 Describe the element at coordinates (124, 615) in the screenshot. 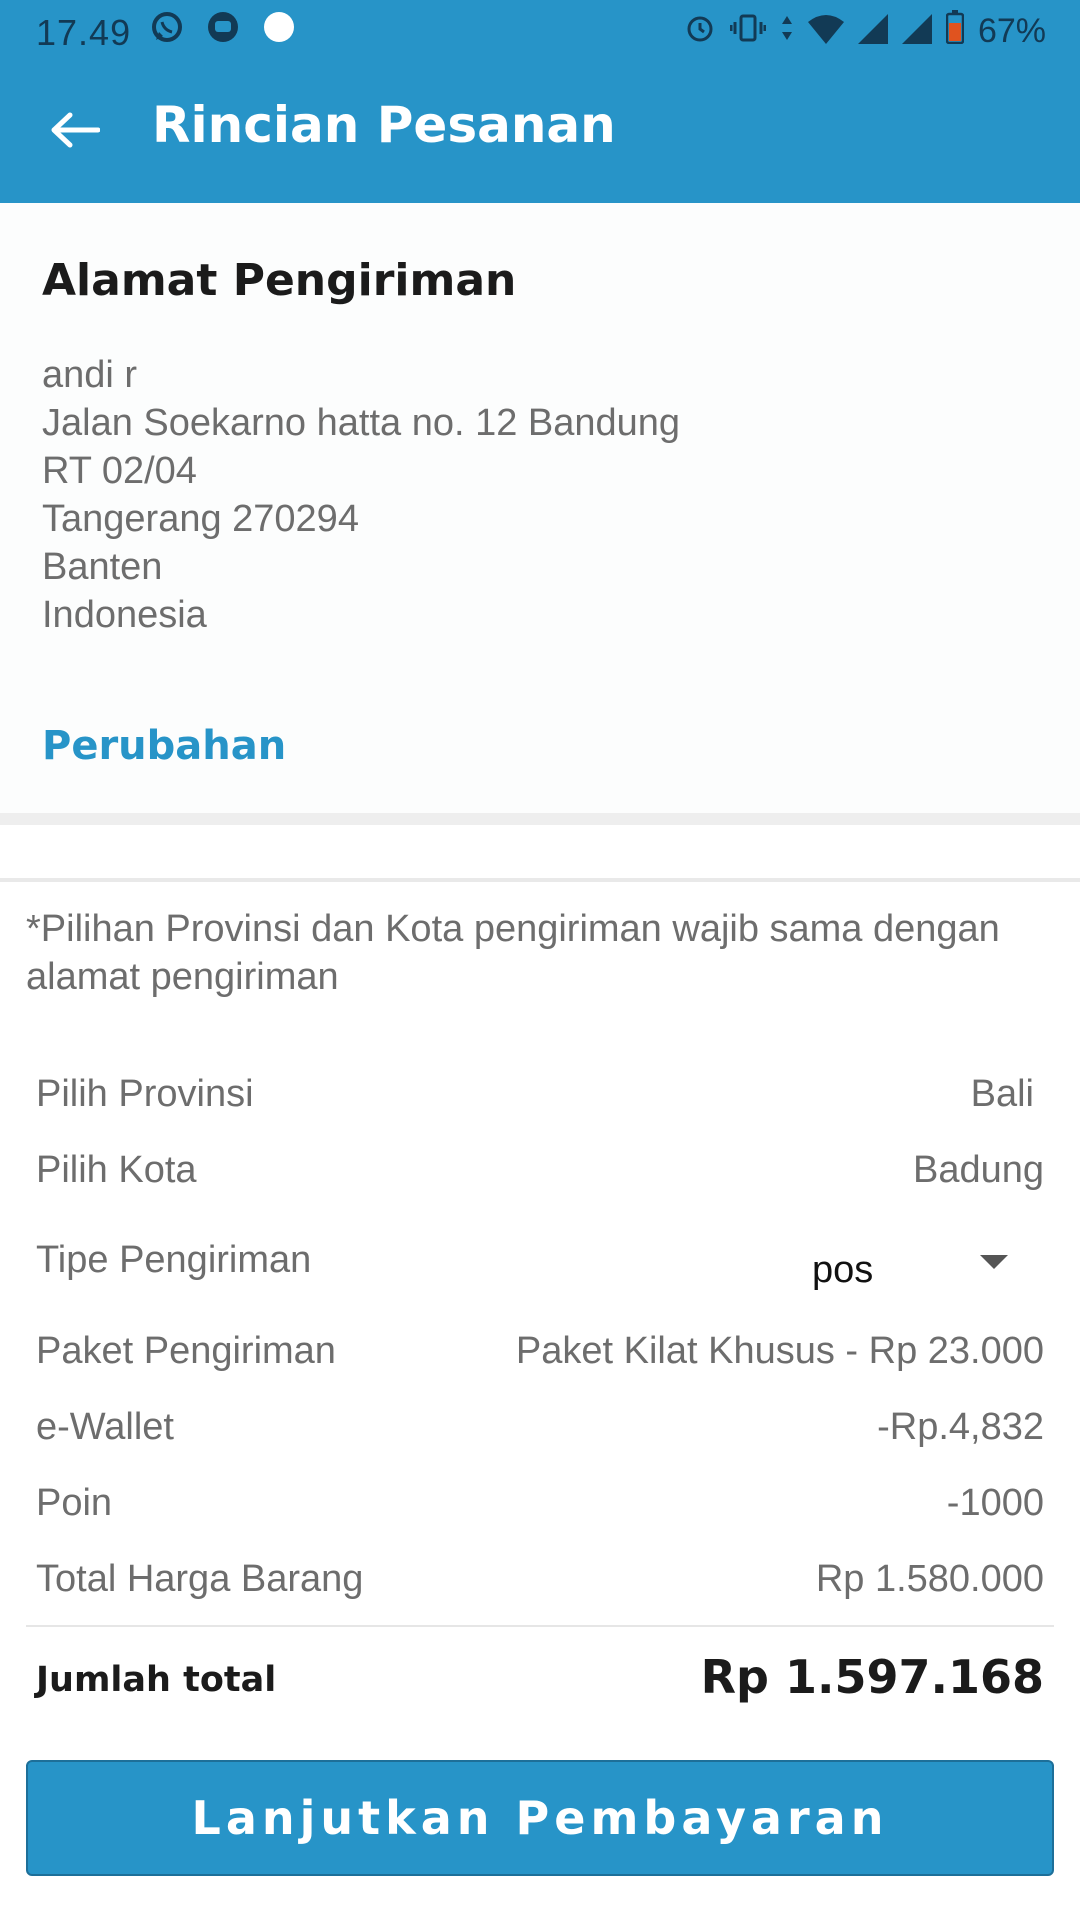

I see `address-country: Indonesia` at that location.